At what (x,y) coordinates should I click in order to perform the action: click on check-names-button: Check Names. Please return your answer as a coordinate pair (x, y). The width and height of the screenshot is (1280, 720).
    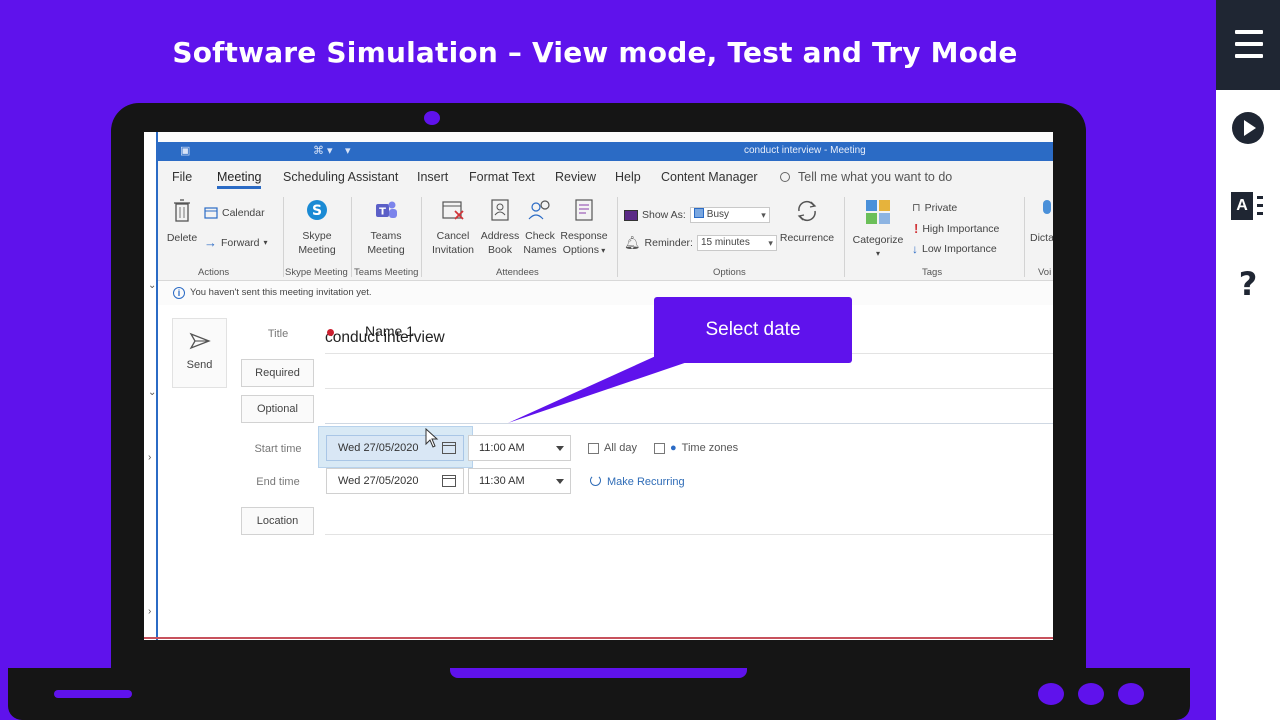
    Looking at the image, I should click on (540, 228).